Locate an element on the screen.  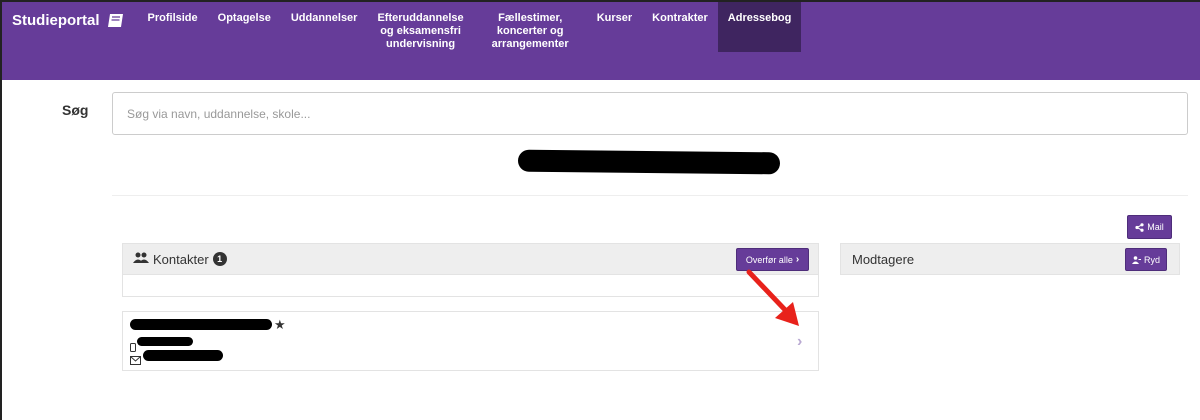
divider is located at coordinates (650, 195).